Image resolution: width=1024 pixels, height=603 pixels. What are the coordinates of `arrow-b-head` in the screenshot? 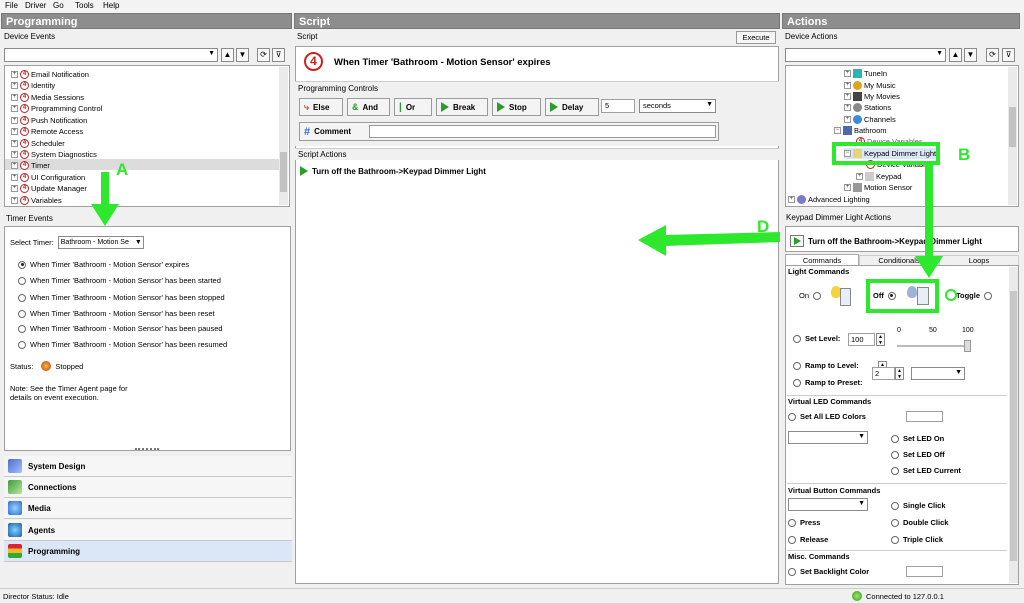 It's located at (929, 267).